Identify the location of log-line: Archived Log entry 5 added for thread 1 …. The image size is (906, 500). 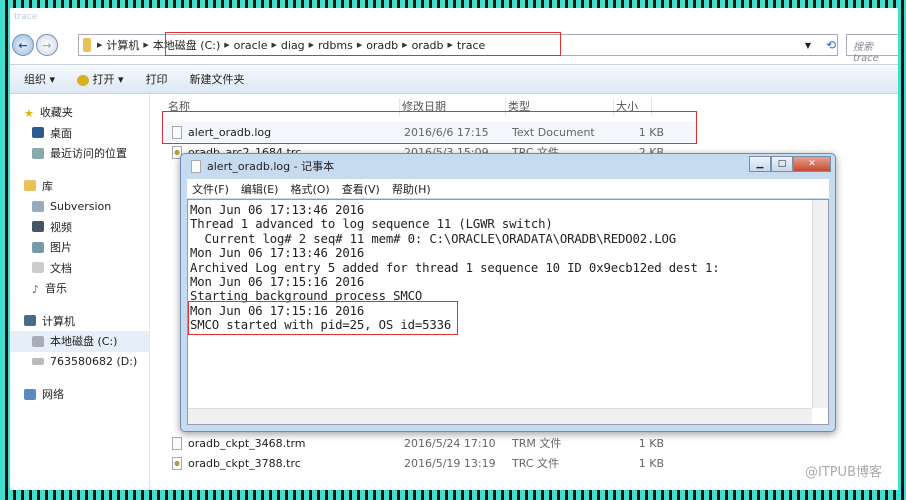
(455, 267).